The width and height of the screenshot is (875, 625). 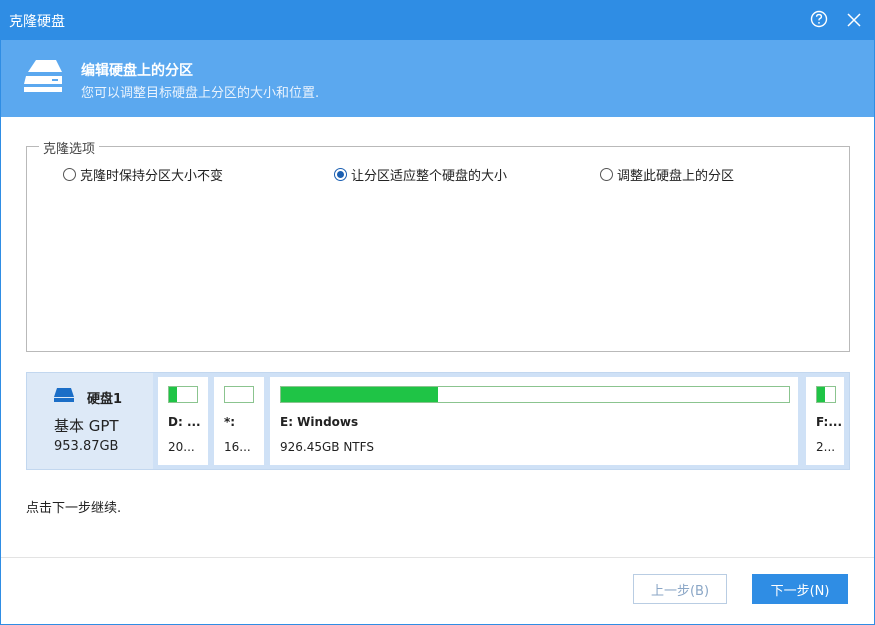 I want to click on header-subtitle: 您可以调整目标硬盘上分区的大小和位置., so click(x=200, y=93).